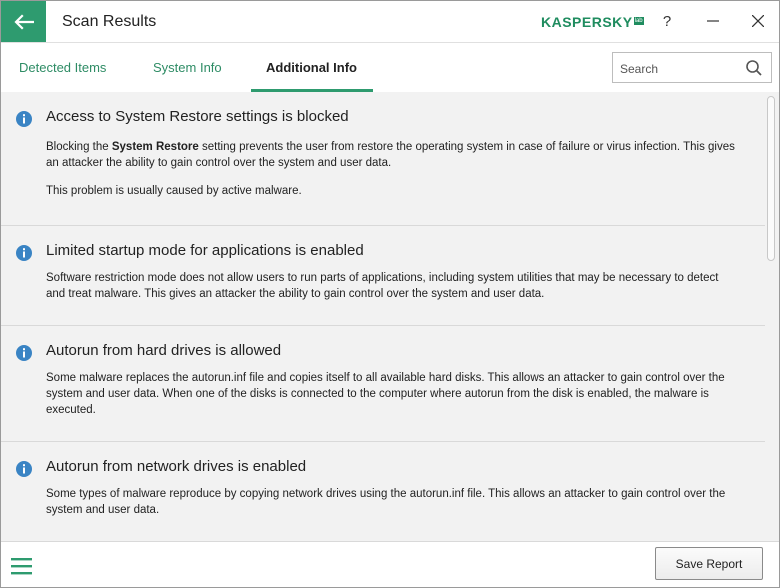 The width and height of the screenshot is (780, 588). What do you see at coordinates (22, 566) in the screenshot?
I see `hamburger-menu-icon` at bounding box center [22, 566].